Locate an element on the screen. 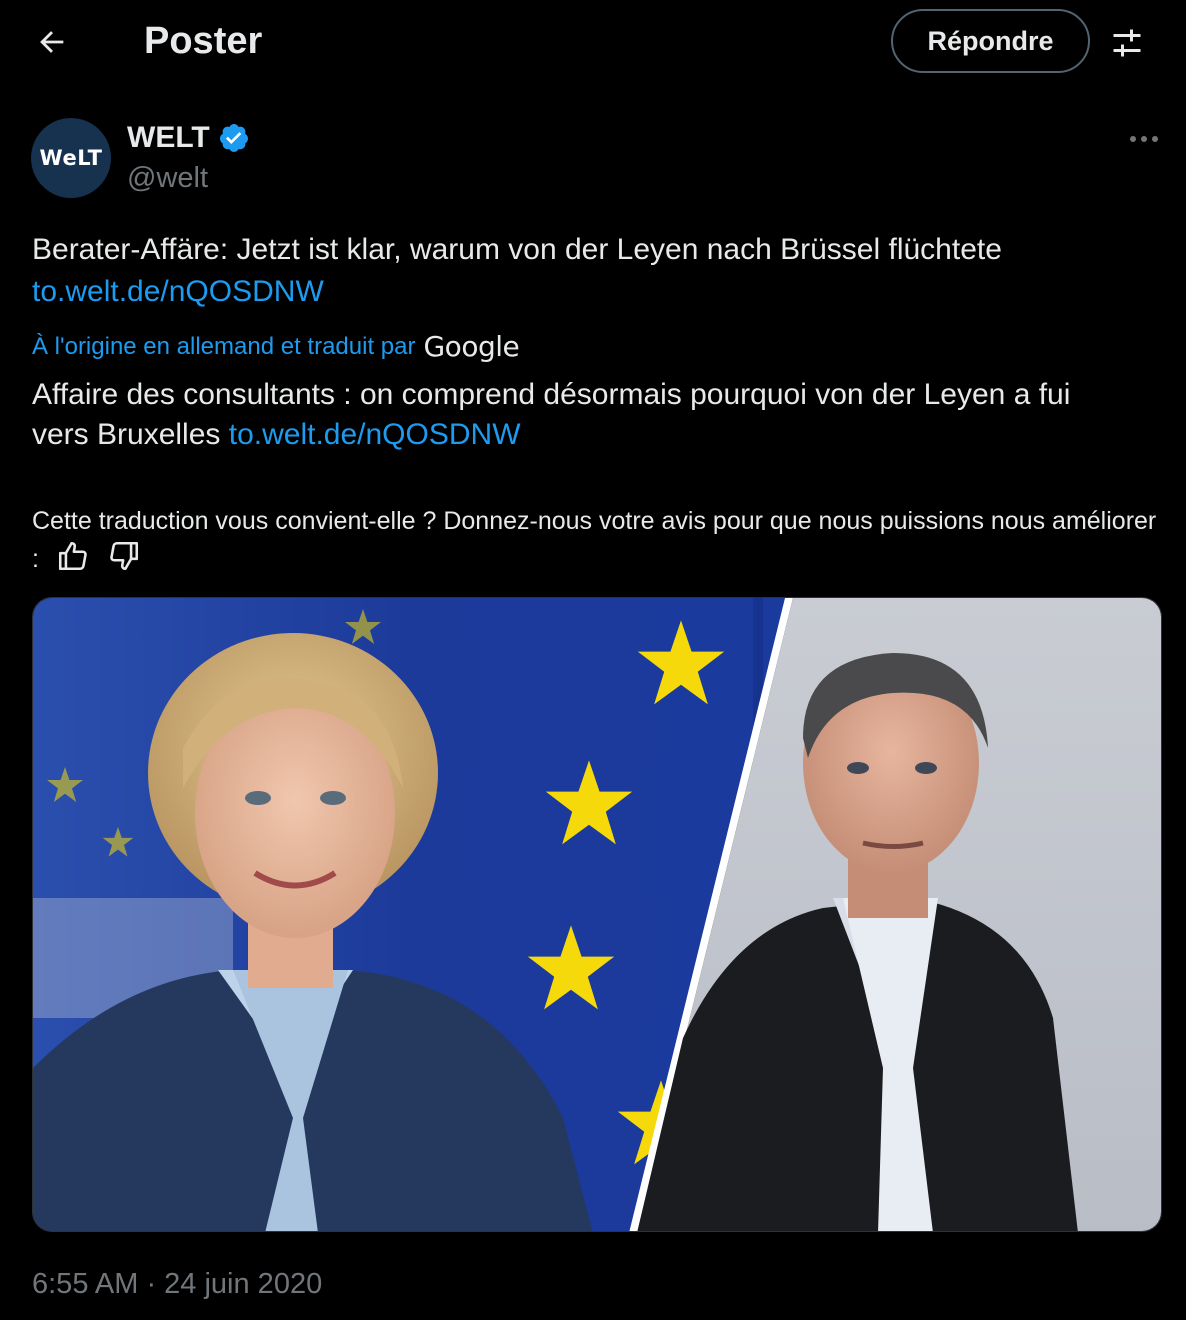 This screenshot has width=1186, height=1320. tweet-timestamp: 6:55 AM · 24 juin 2020 is located at coordinates (177, 1284).